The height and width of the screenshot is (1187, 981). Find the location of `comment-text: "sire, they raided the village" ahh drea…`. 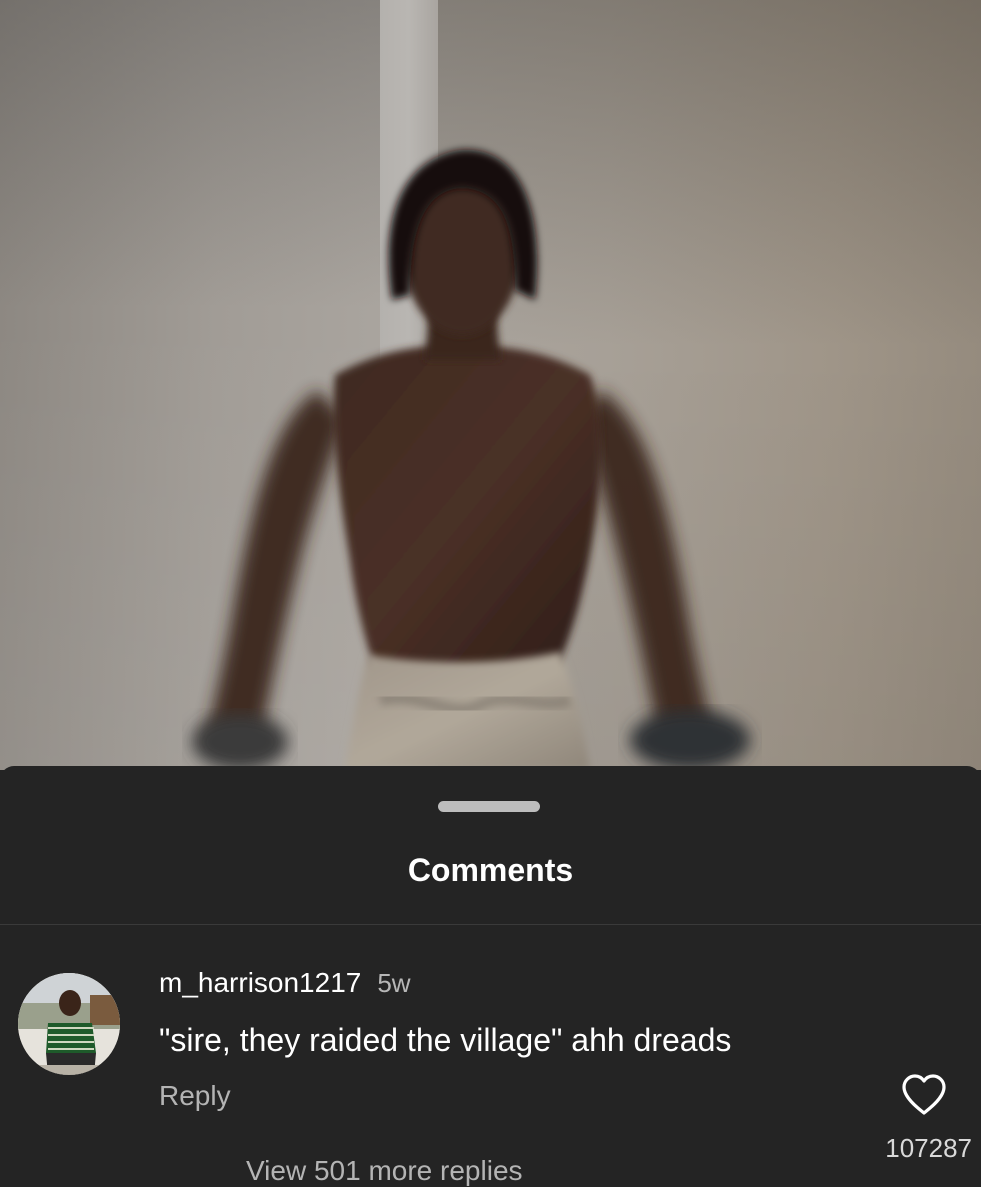

comment-text: "sire, they raided the village" ahh drea… is located at coordinates (445, 1040).